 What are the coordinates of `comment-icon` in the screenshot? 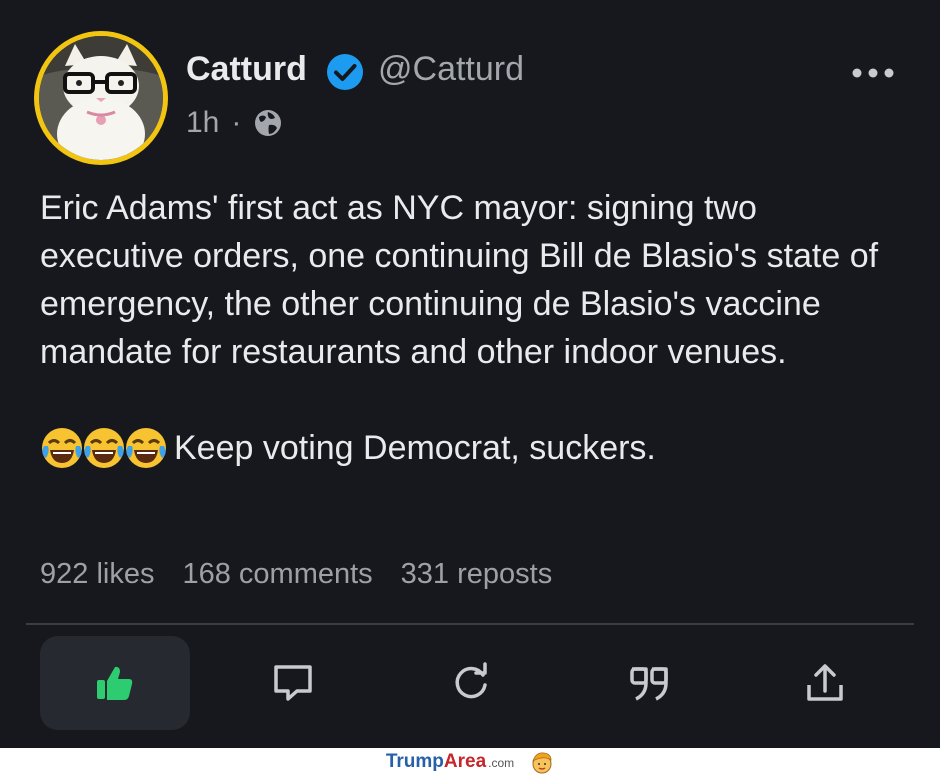 It's located at (293, 683).